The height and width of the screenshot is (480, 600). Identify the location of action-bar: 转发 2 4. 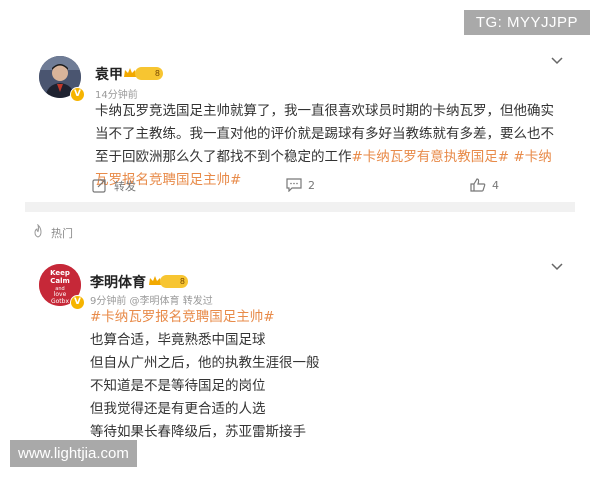
(300, 186).